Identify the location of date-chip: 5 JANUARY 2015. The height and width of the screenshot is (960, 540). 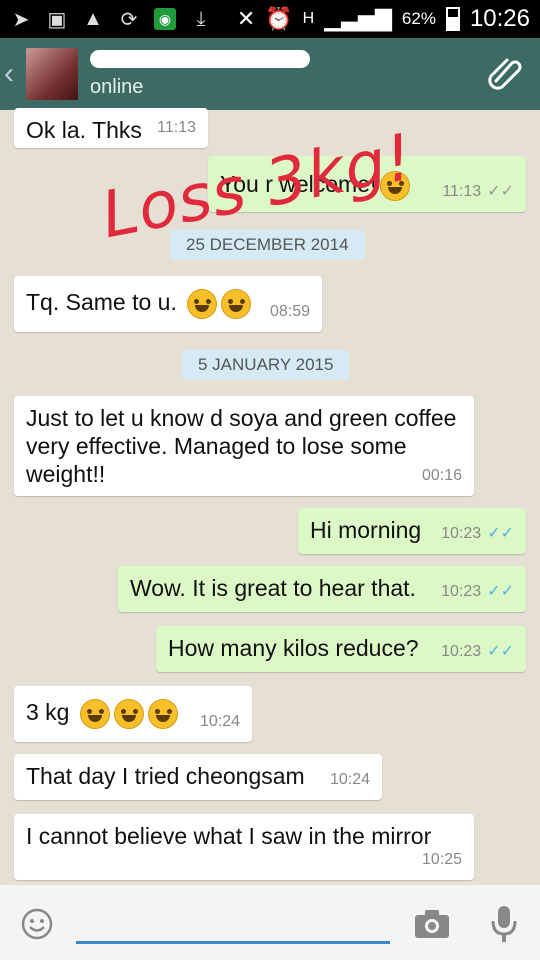
(266, 365).